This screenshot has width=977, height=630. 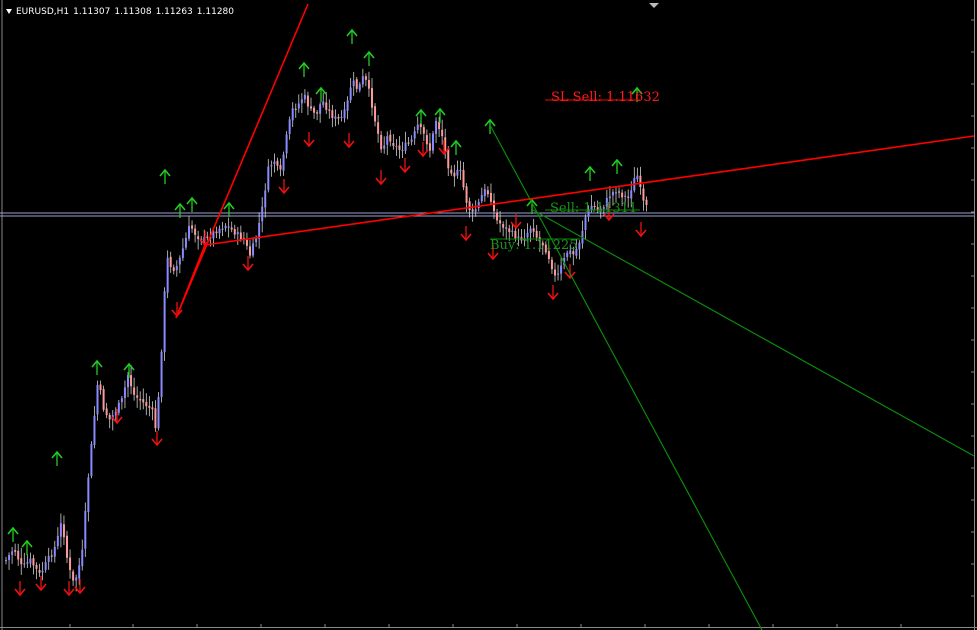 I want to click on sell-order-label: Sell: 1.11311, so click(x=593, y=208).